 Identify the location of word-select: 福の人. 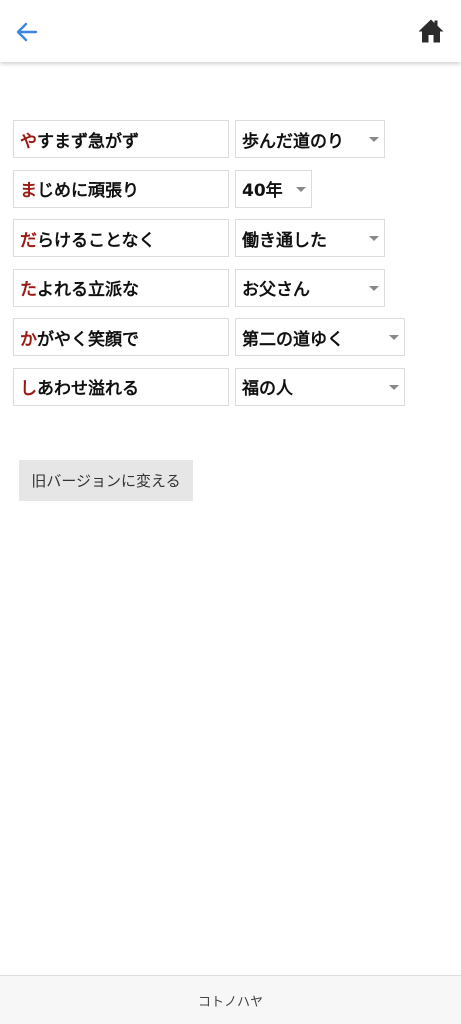
(320, 386).